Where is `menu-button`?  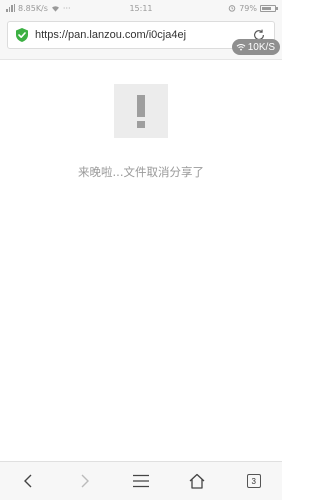 menu-button is located at coordinates (141, 481).